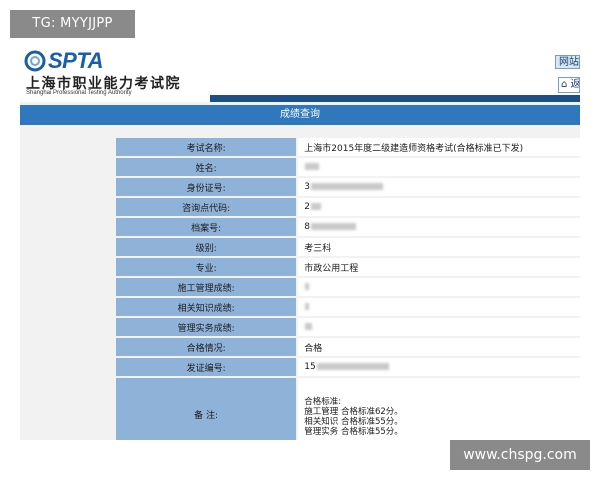 The width and height of the screenshot is (600, 480). What do you see at coordinates (318, 248) in the screenshot?
I see `field-value-text: 考三科` at bounding box center [318, 248].